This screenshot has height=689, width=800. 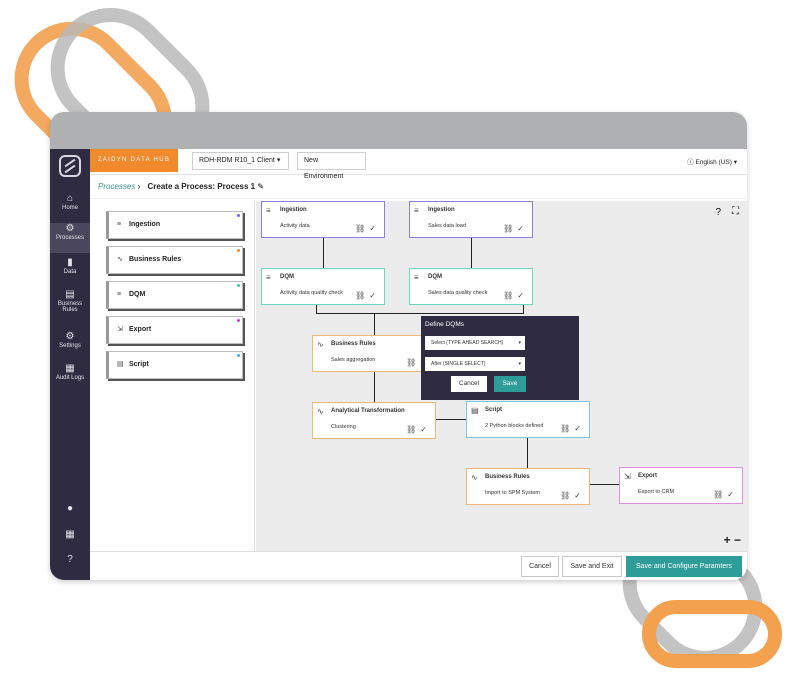 What do you see at coordinates (469, 384) in the screenshot?
I see `popup-cancel-button: Cancel` at bounding box center [469, 384].